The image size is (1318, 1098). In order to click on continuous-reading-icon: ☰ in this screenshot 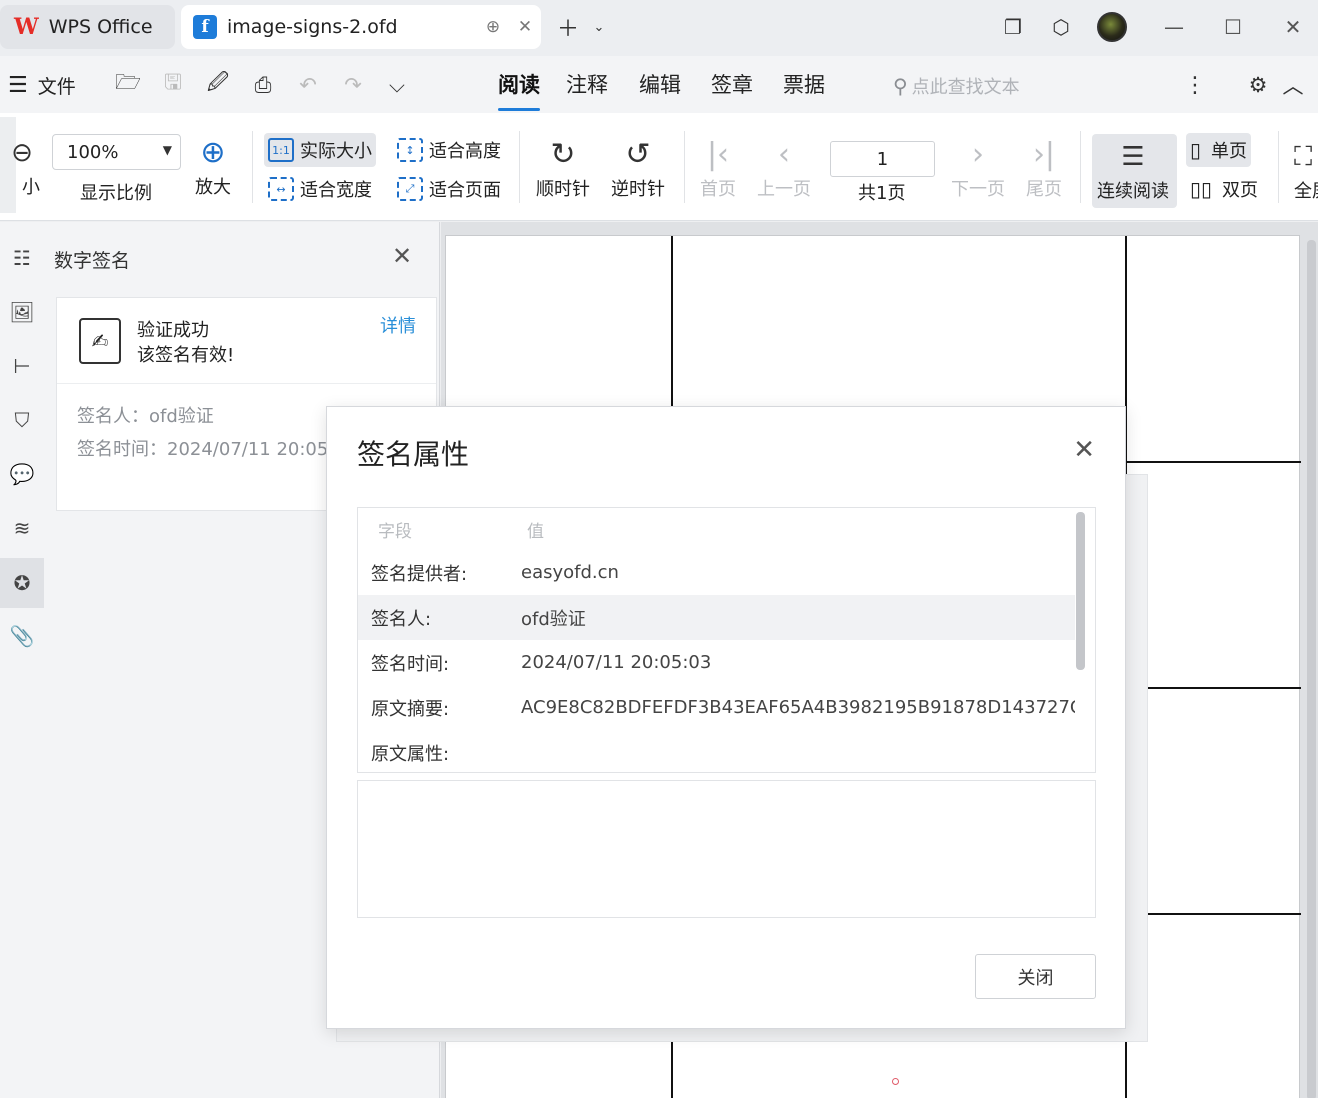, I will do `click(1133, 157)`.